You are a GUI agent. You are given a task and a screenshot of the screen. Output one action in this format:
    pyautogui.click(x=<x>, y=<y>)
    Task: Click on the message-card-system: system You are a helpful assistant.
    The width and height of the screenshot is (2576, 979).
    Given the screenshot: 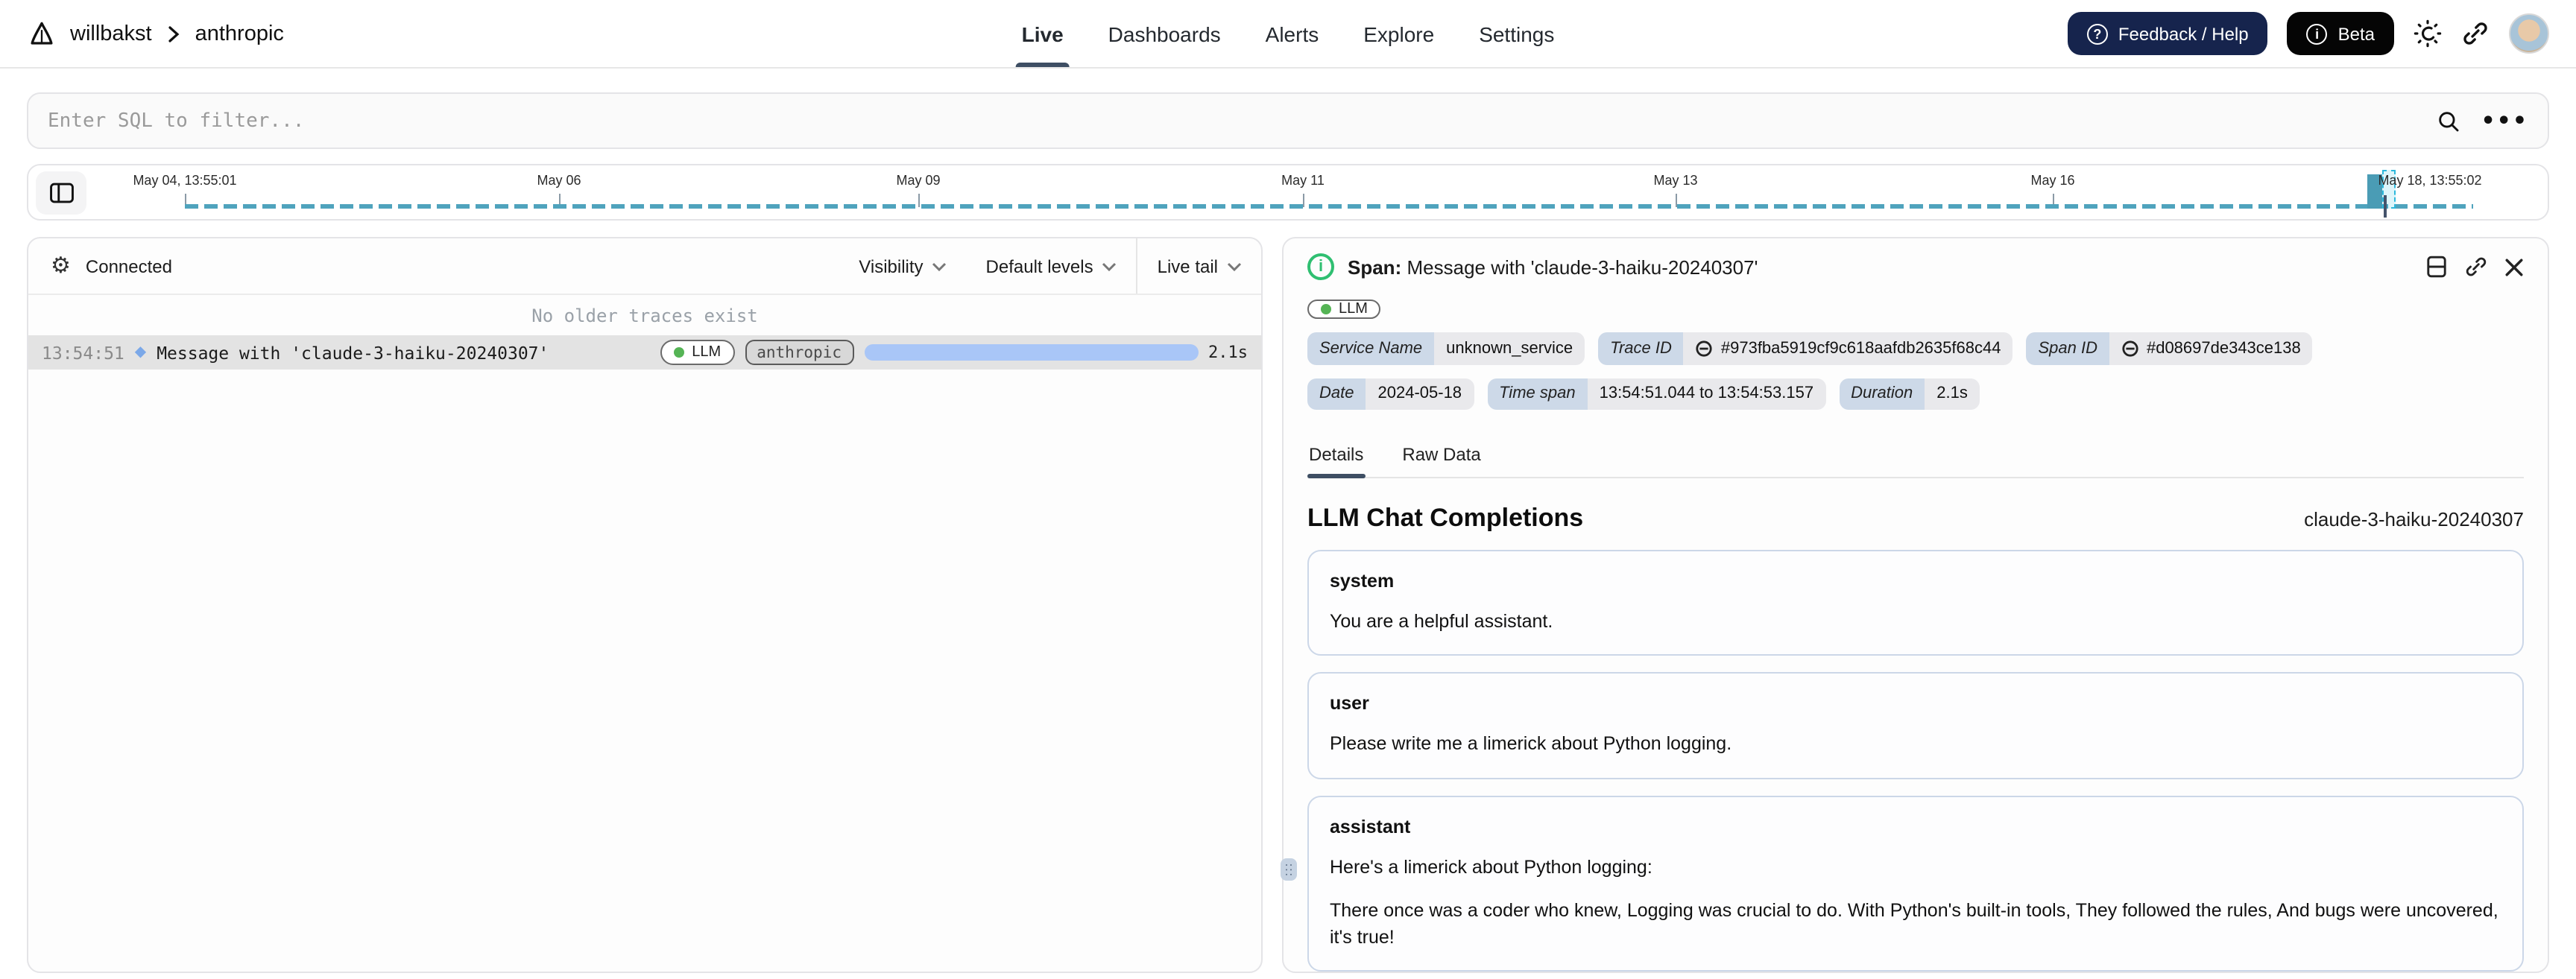 What is the action you would take?
    pyautogui.click(x=1915, y=603)
    